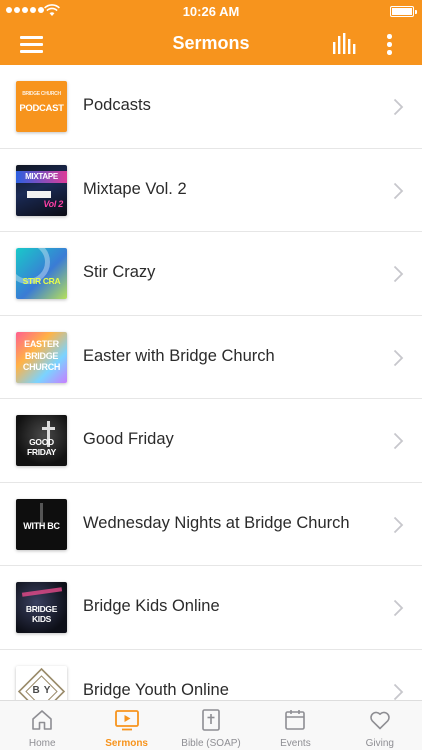 The width and height of the screenshot is (422, 750). I want to click on tab-label: Home, so click(42, 743).